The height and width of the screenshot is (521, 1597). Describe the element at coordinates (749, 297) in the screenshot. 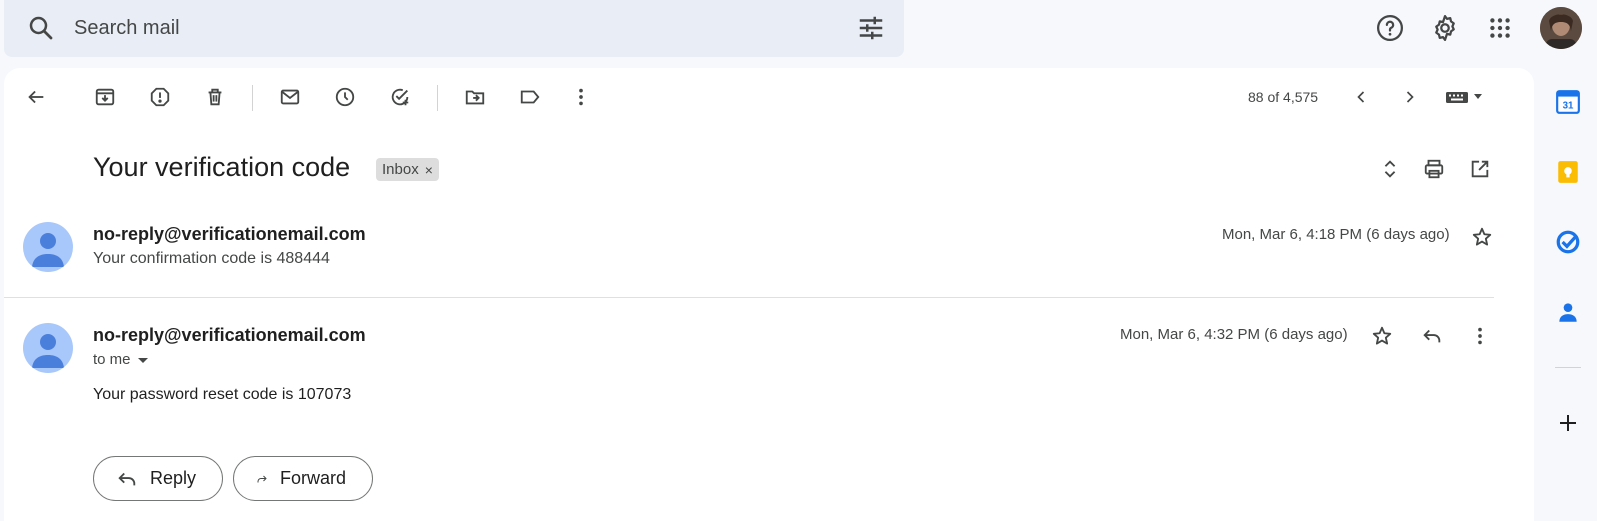

I see `message-divider` at that location.